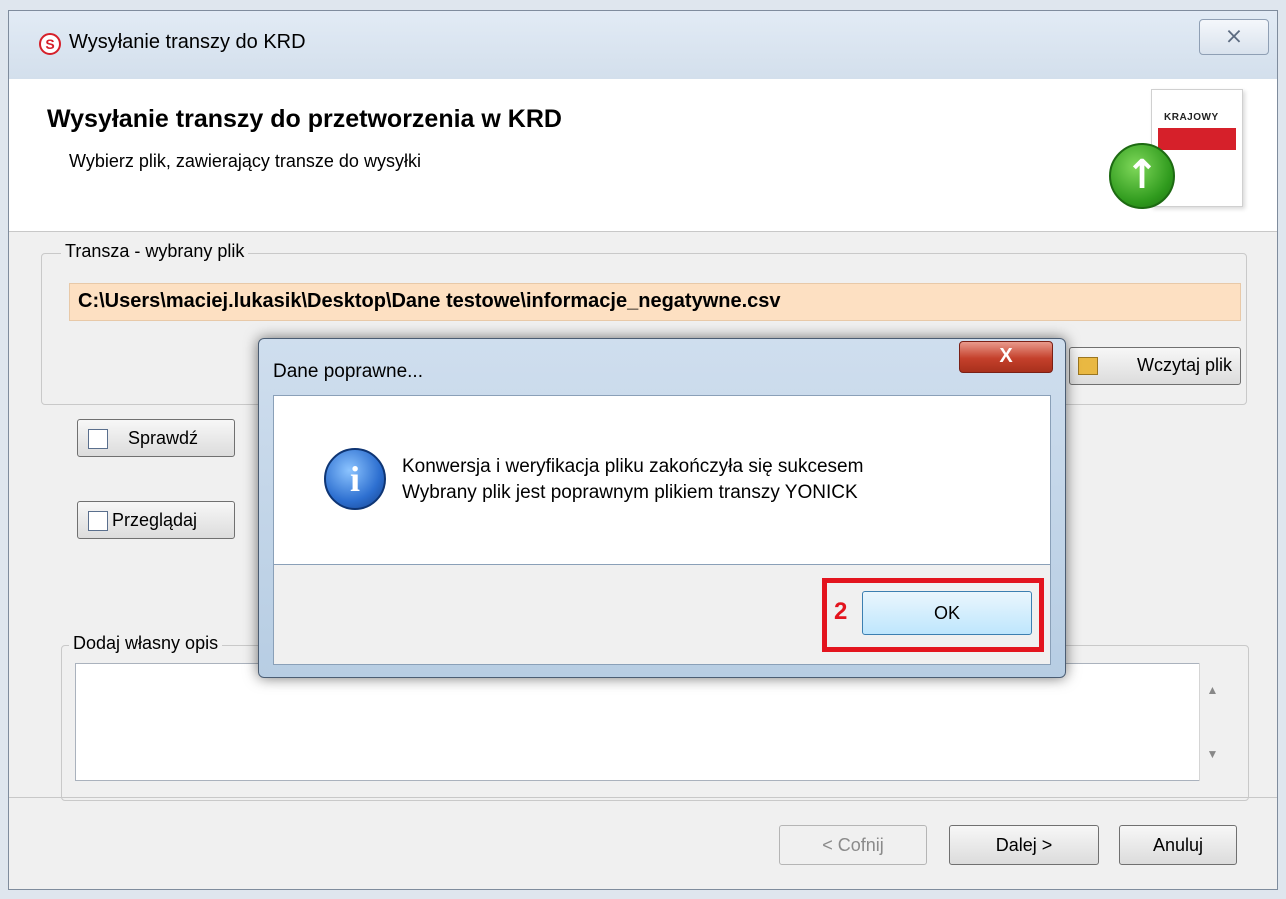 This screenshot has width=1286, height=899. What do you see at coordinates (933, 615) in the screenshot?
I see `step-highlight-box` at bounding box center [933, 615].